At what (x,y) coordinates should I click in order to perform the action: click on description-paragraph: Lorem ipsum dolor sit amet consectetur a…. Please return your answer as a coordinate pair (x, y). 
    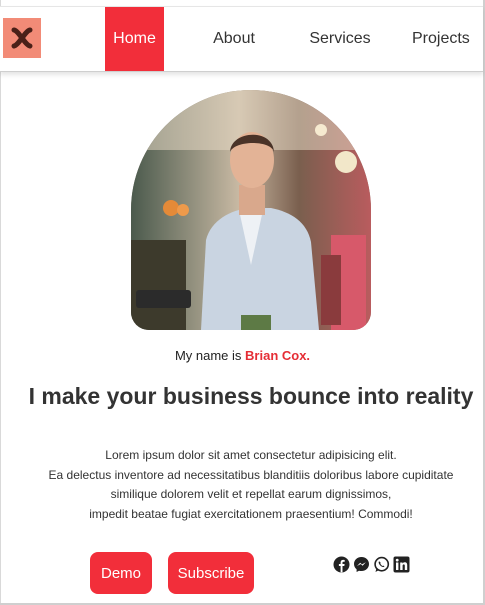
    Looking at the image, I should click on (242, 485).